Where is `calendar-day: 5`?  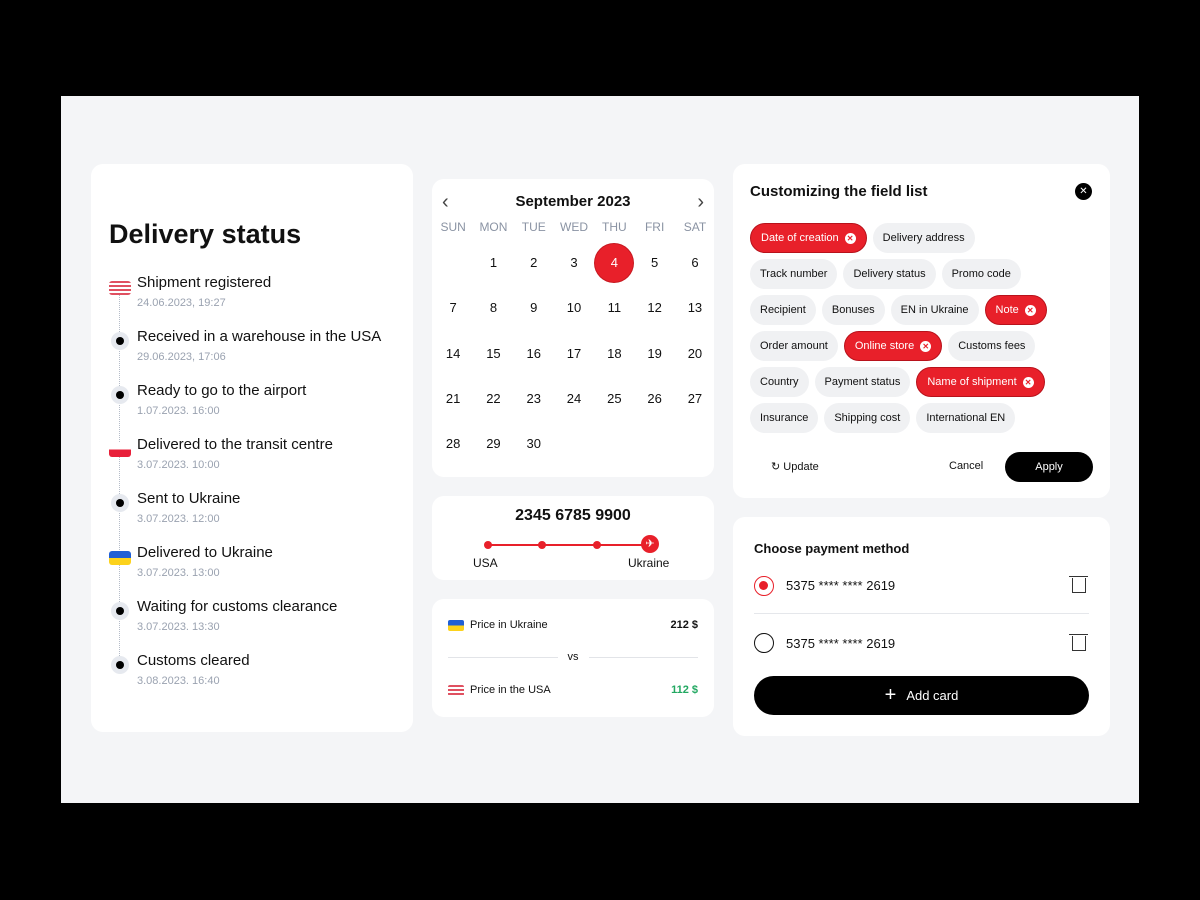 calendar-day: 5 is located at coordinates (654, 262).